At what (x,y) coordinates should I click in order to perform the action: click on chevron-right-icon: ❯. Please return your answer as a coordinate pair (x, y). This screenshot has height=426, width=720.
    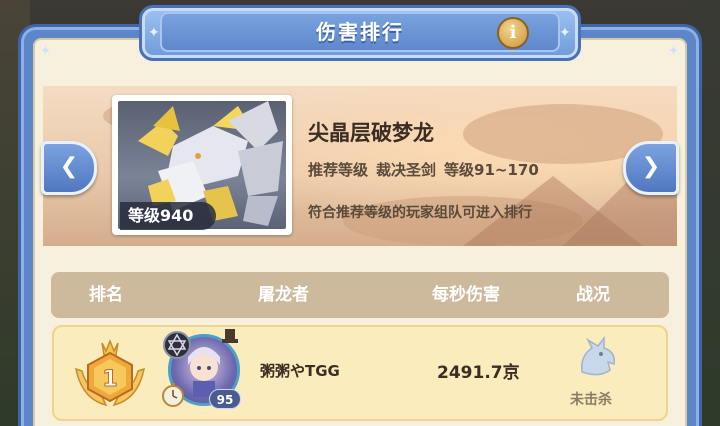
    Looking at the image, I should click on (651, 166).